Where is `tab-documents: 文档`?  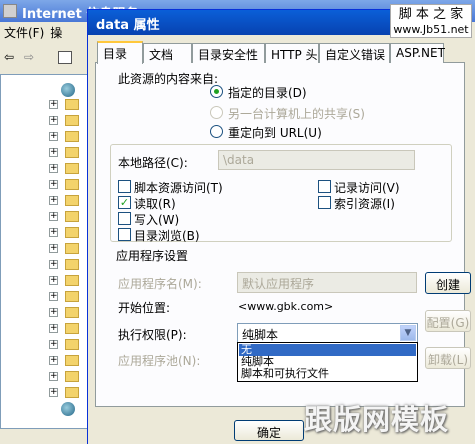
tab-documents: 文档 is located at coordinates (167, 53).